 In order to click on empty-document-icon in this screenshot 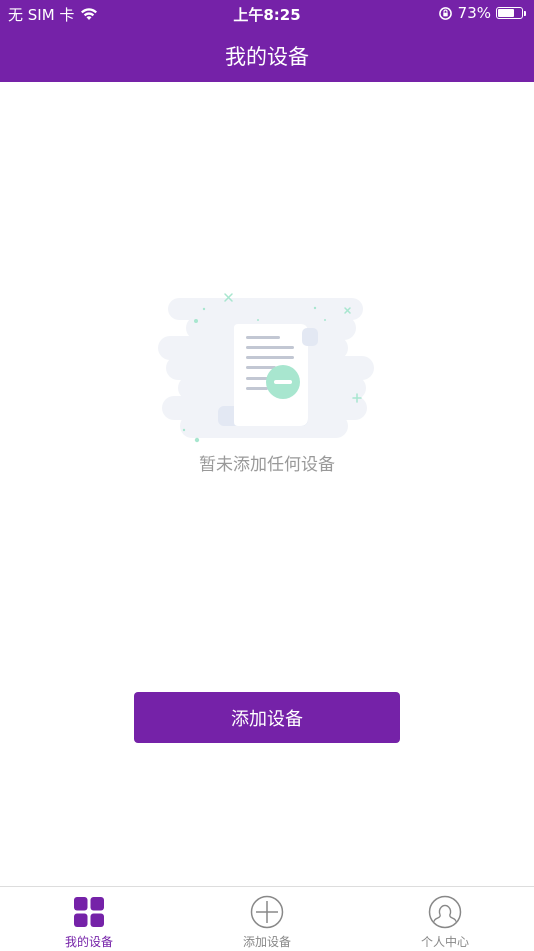, I will do `click(266, 368)`.